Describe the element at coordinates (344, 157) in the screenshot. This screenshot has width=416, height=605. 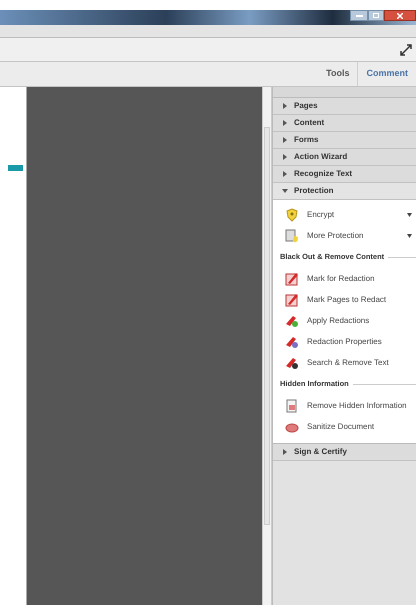
I see `panel-header: Action Wizard` at that location.